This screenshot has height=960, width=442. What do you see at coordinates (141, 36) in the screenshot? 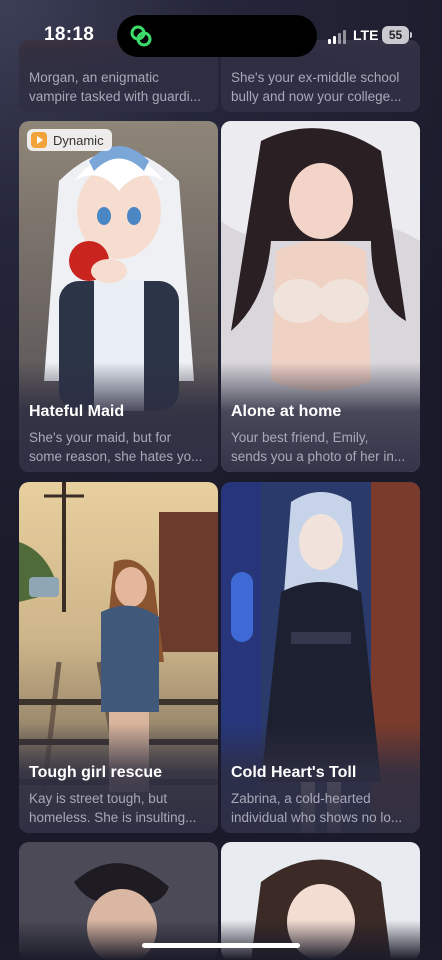
I see `link-app-icon` at bounding box center [141, 36].